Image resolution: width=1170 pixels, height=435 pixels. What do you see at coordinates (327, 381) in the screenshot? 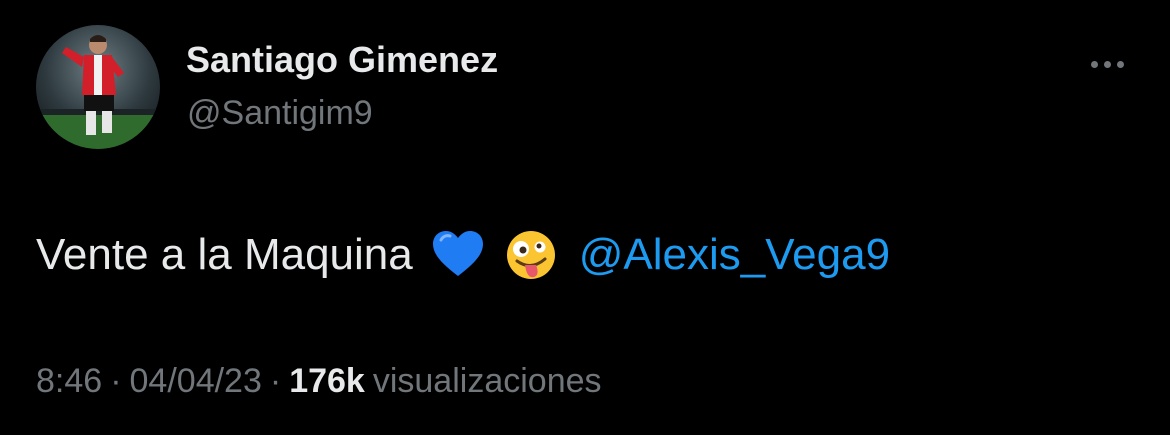
I see `views-count: 176k` at bounding box center [327, 381].